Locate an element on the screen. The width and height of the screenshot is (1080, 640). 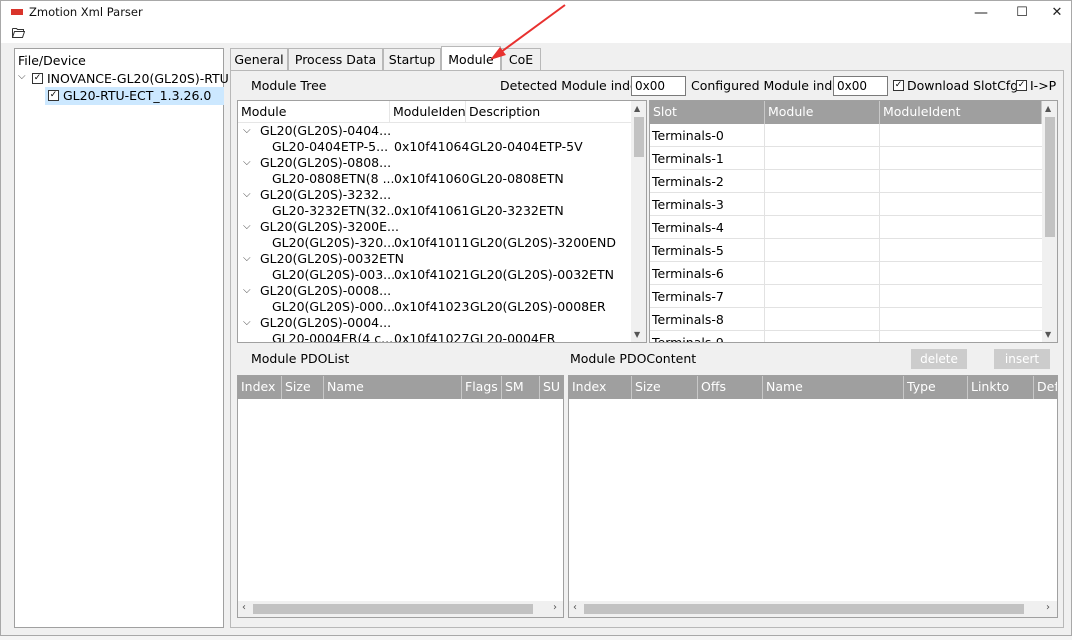
col-pdo-index: Index is located at coordinates (260, 387).